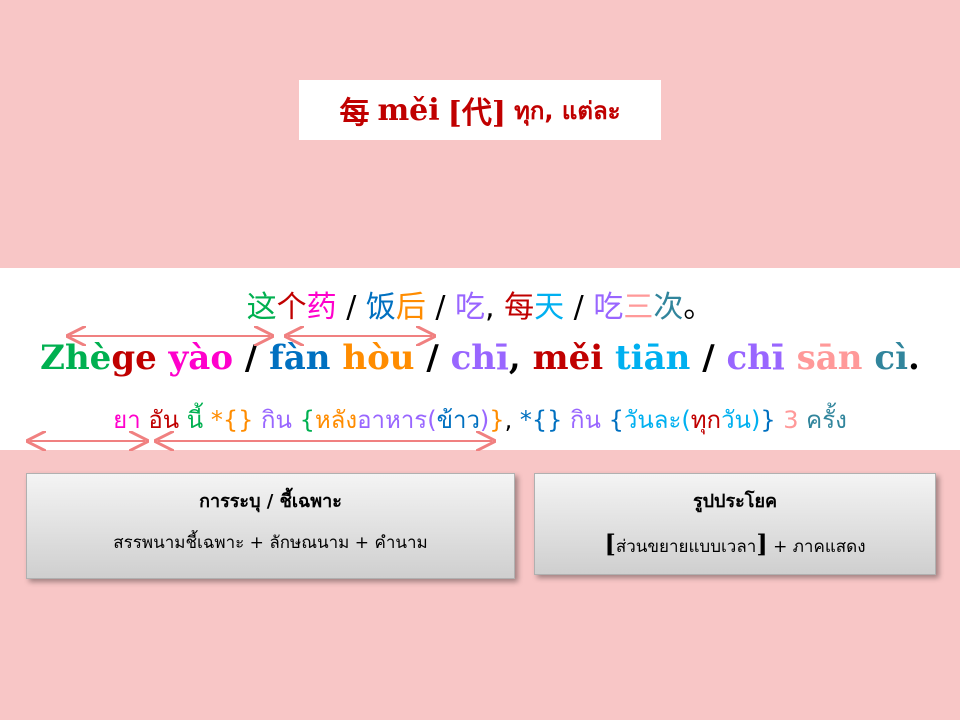 The height and width of the screenshot is (720, 960). What do you see at coordinates (270, 543) in the screenshot?
I see `box-specify-body: สรรพนามชี้เฉพาะ + ลักษณนาม + คำนาม` at bounding box center [270, 543].